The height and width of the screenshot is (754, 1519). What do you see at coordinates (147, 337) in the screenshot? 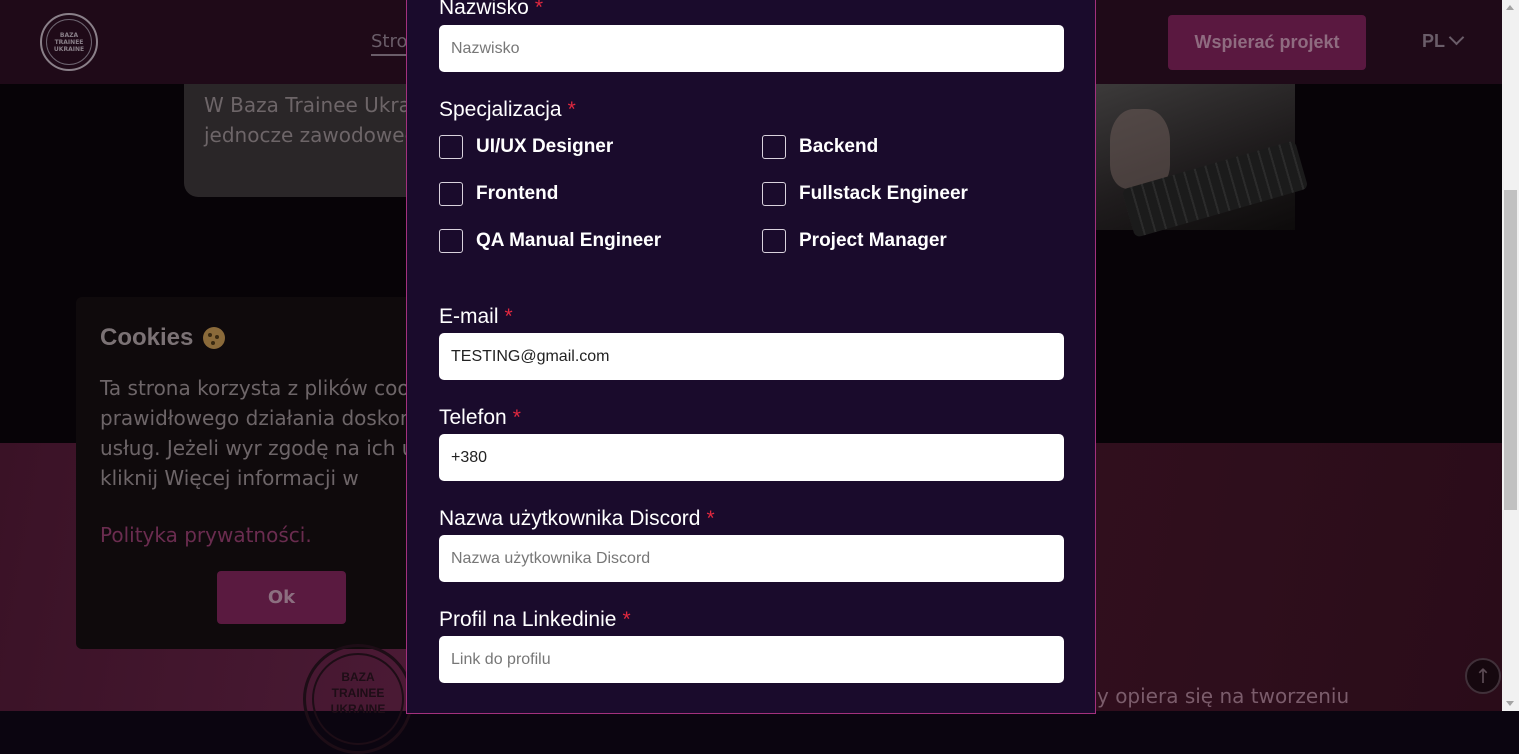
I see `cookie-title-text: Cookies` at bounding box center [147, 337].